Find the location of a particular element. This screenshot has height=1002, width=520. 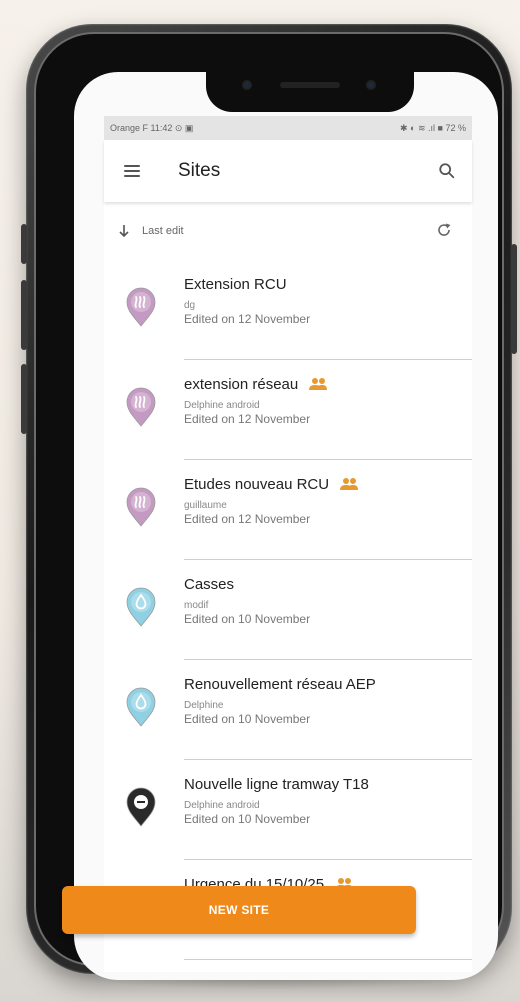

new-site-button: NEW SITE is located at coordinates (239, 910).